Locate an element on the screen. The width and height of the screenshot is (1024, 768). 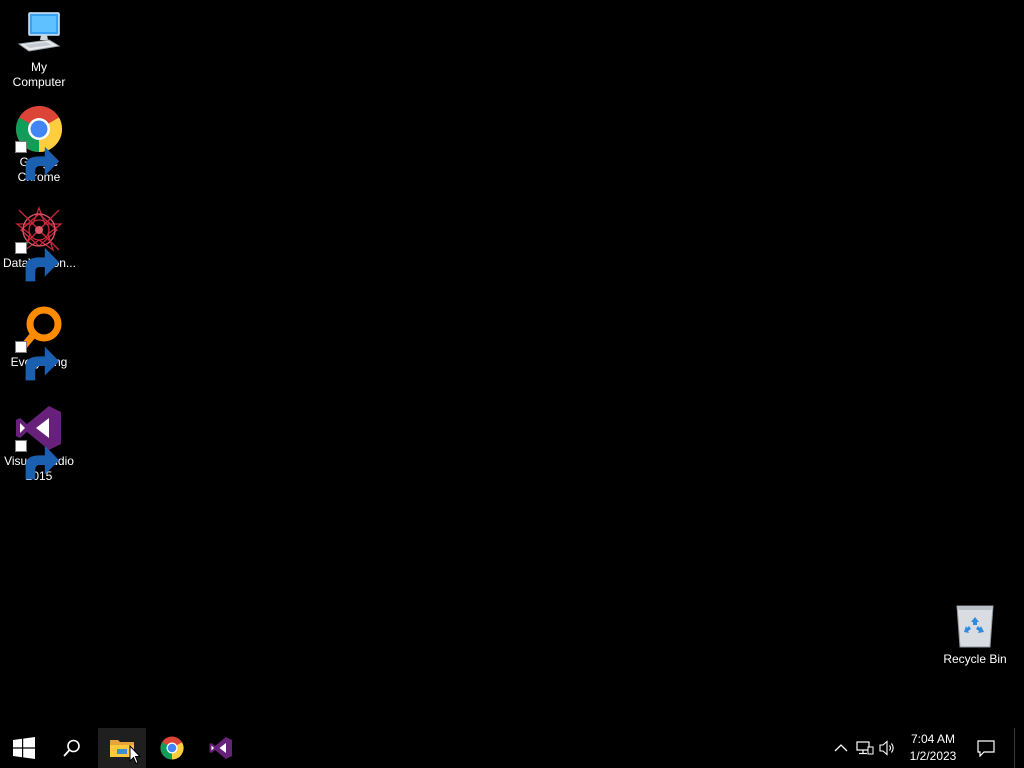
clock-date: 1/2/2023 is located at coordinates (933, 756).